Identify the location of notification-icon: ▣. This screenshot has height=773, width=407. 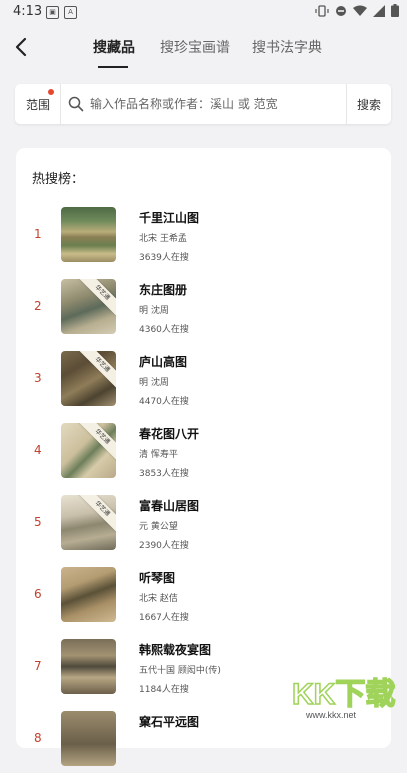
(52, 12).